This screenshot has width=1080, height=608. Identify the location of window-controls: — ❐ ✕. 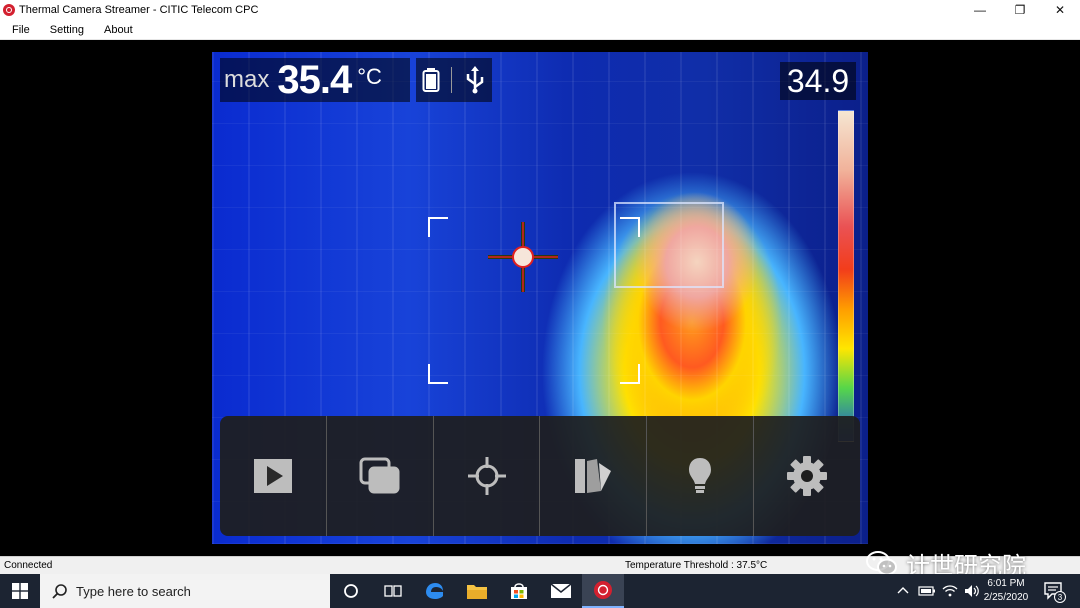
(1020, 10).